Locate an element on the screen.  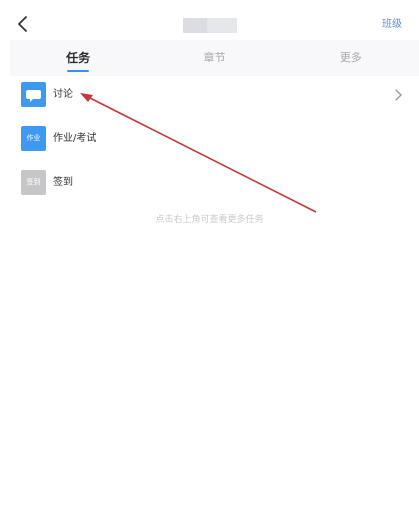
task-item-sign-in: 签到 签到 is located at coordinates (209, 186).